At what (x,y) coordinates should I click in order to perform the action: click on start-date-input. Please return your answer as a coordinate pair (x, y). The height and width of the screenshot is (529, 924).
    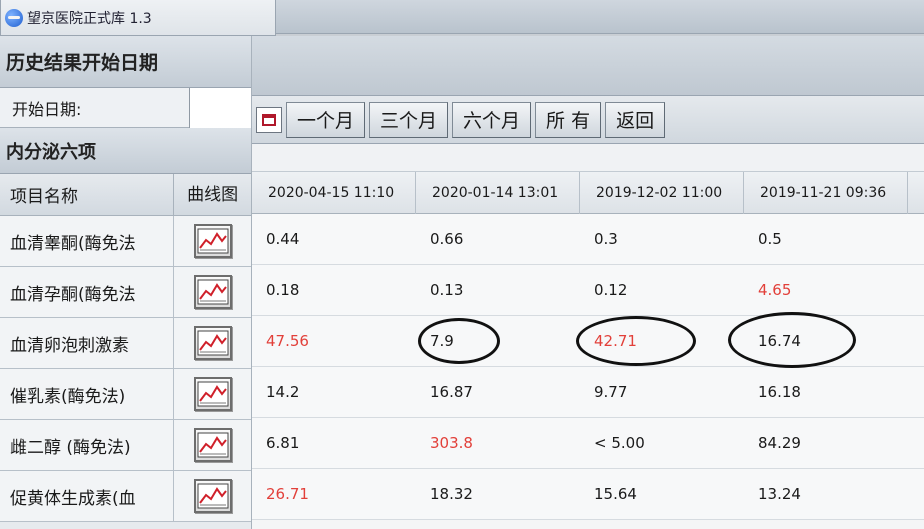
    Looking at the image, I should click on (220, 107).